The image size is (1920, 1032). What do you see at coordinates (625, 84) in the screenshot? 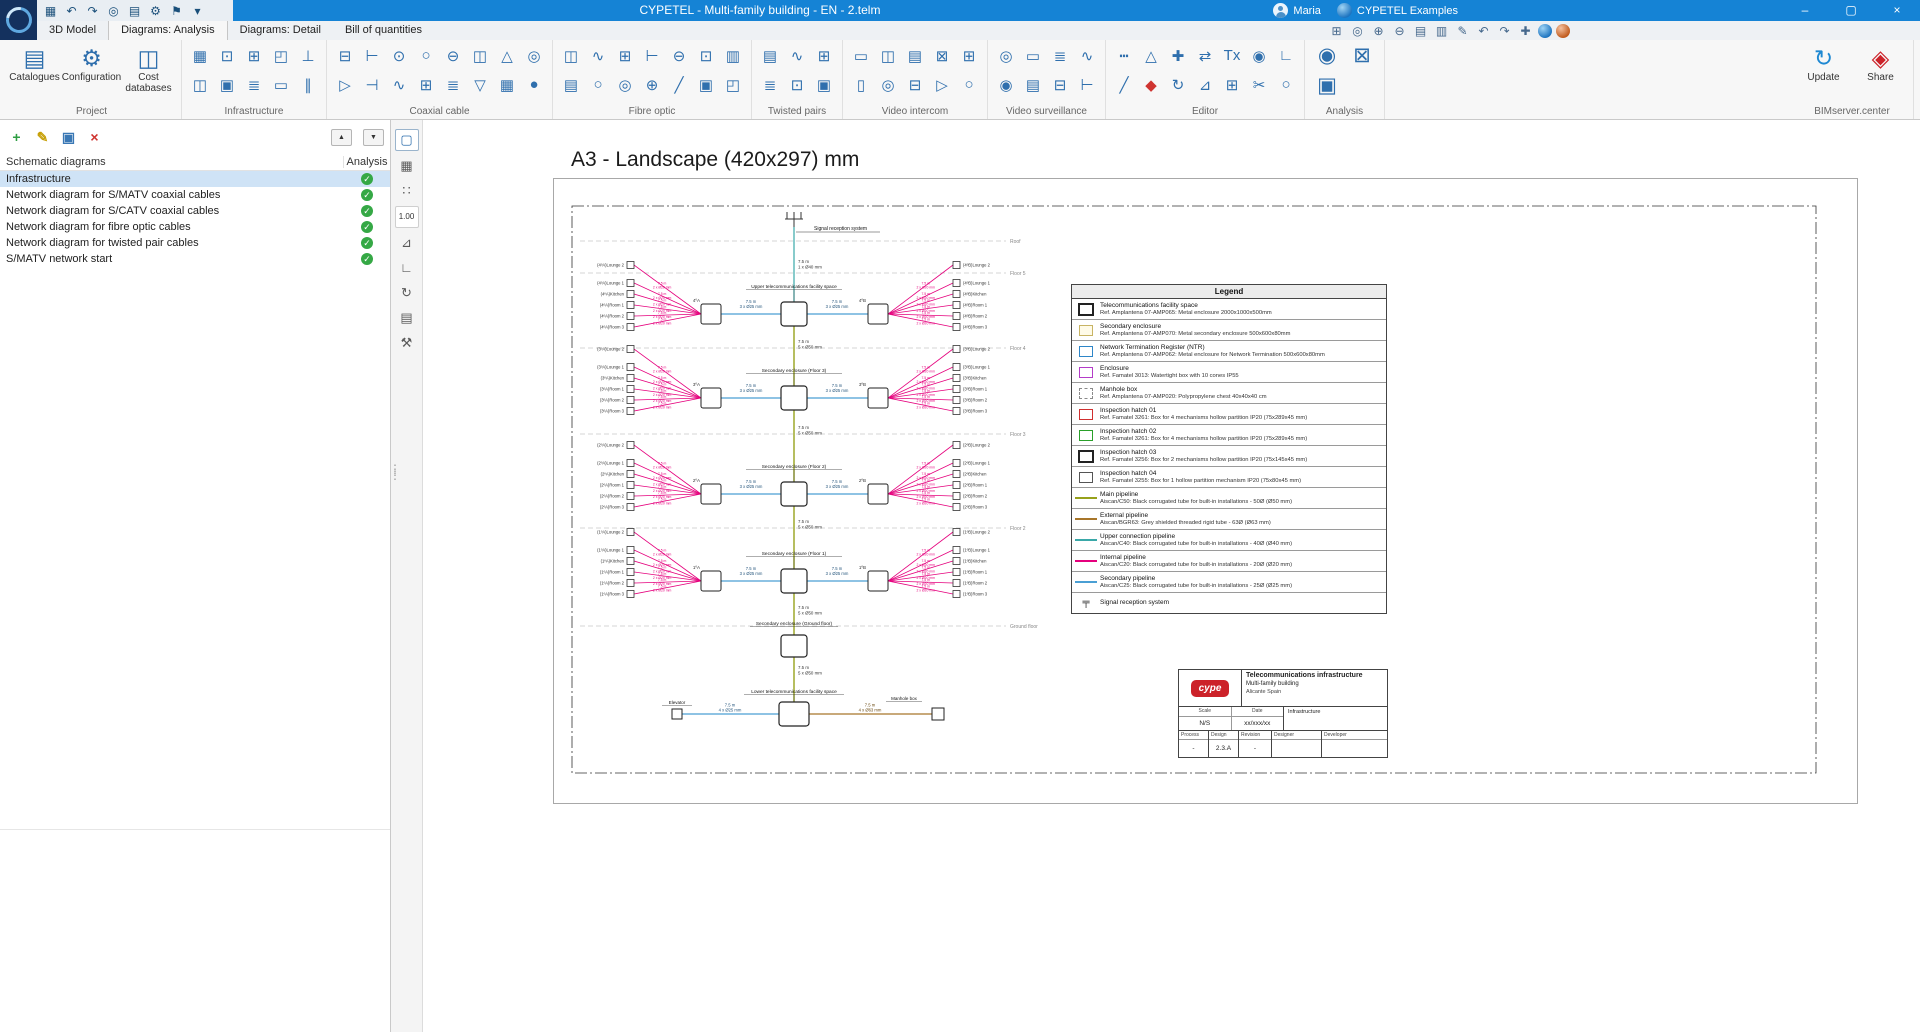
I see `rosette-icon: ◎` at bounding box center [625, 84].